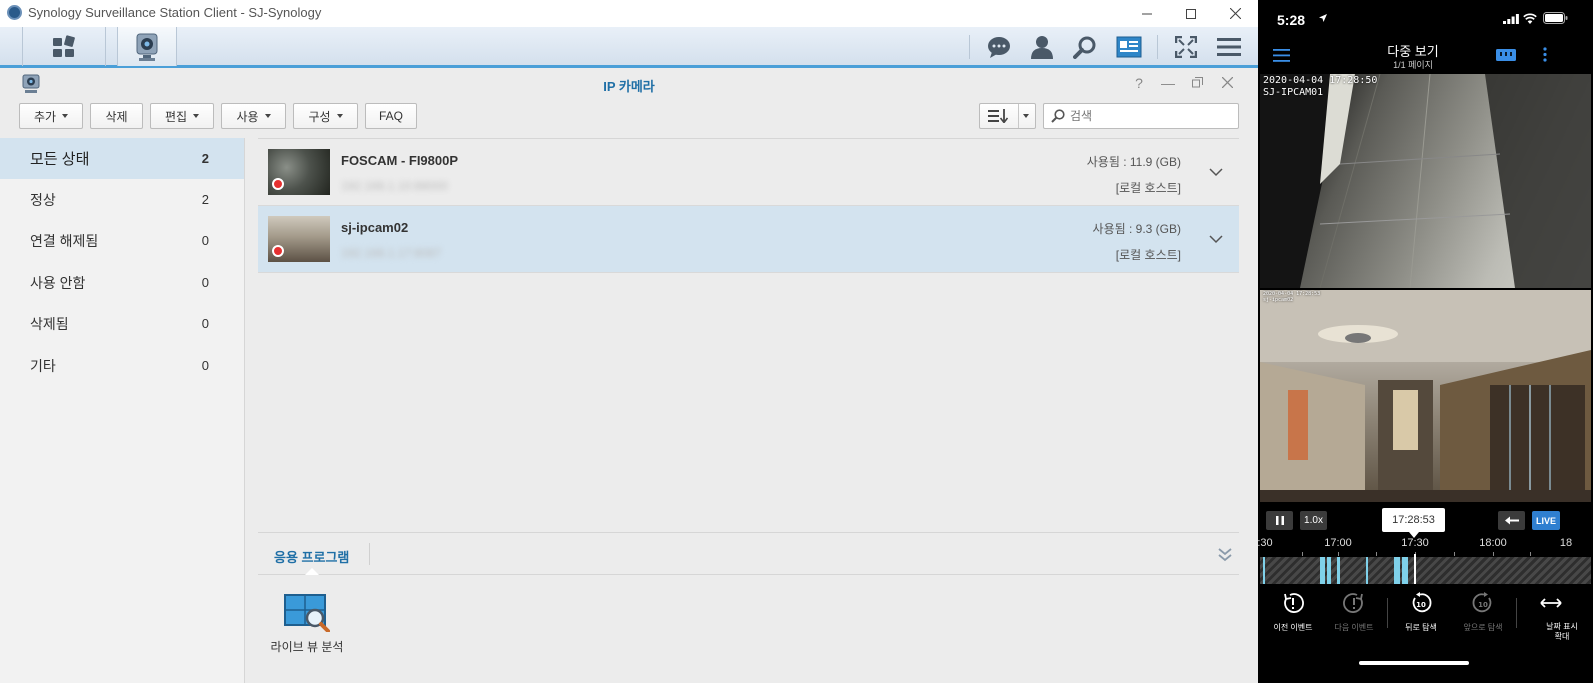 Image resolution: width=1593 pixels, height=683 pixels. What do you see at coordinates (122, 282) in the screenshot?
I see `filter-disabled: 사용 안함 0` at bounding box center [122, 282].